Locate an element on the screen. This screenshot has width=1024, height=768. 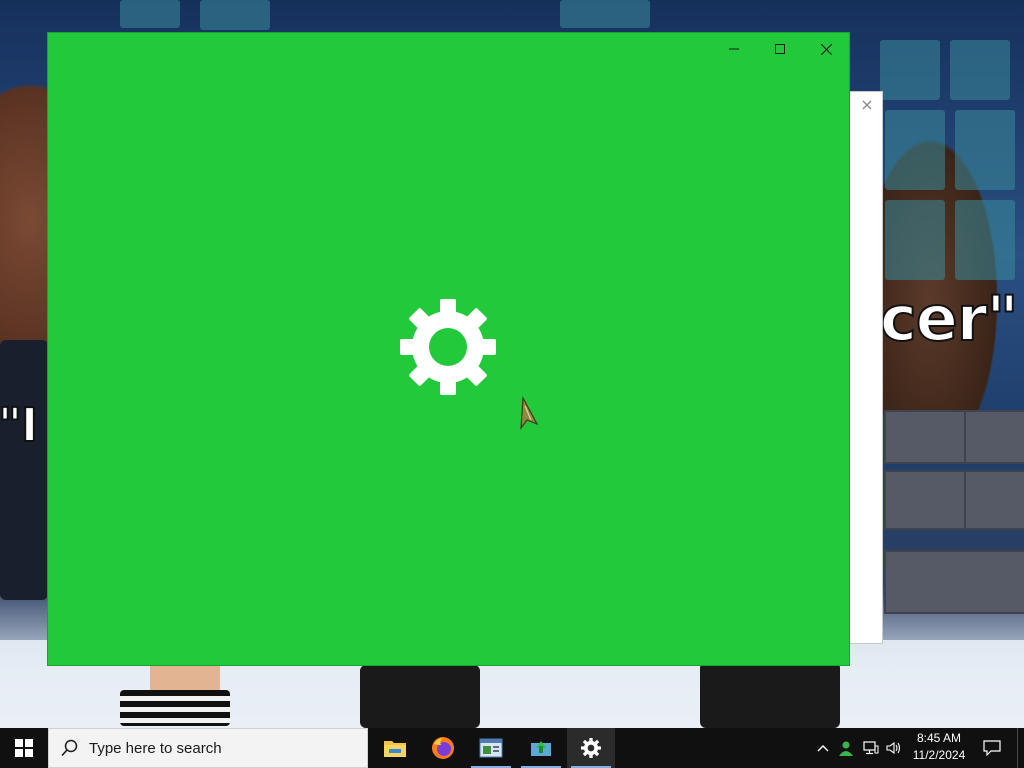
window-caption-buttons is located at coordinates (780, 49).